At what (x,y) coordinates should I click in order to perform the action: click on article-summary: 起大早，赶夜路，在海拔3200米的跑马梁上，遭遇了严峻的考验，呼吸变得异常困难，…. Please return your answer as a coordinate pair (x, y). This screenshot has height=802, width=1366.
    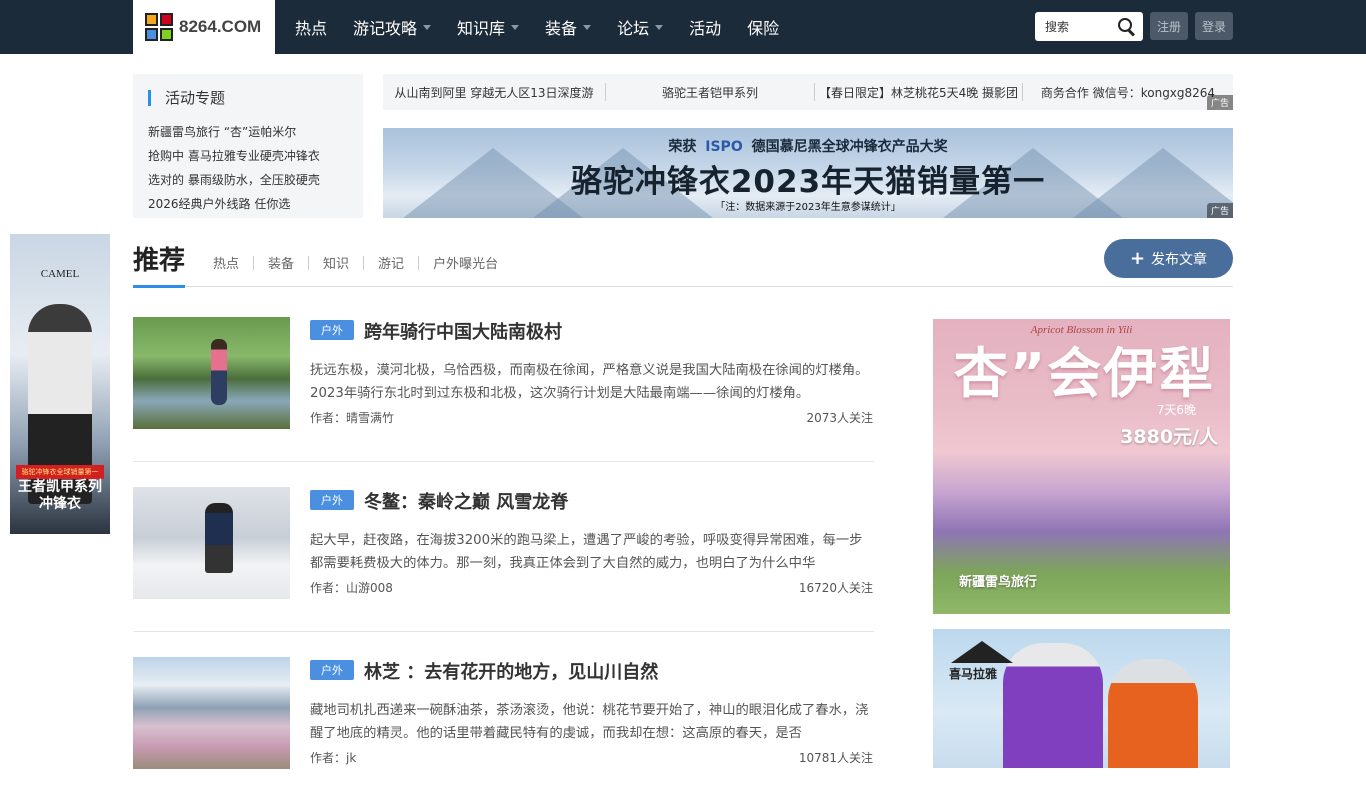
    Looking at the image, I should click on (586, 552).